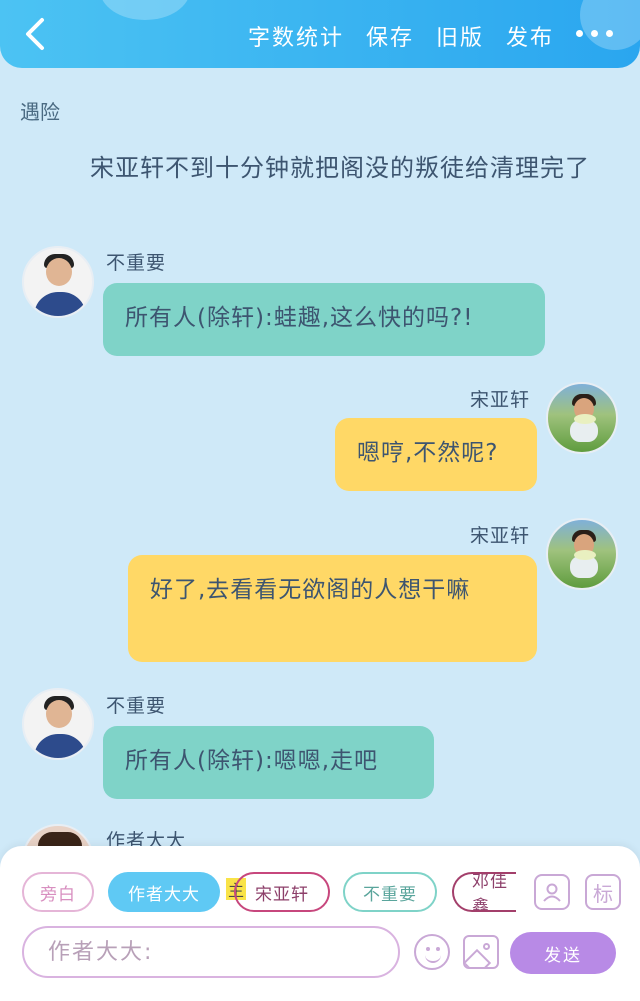  Describe the element at coordinates (211, 952) in the screenshot. I see `message-input` at that location.